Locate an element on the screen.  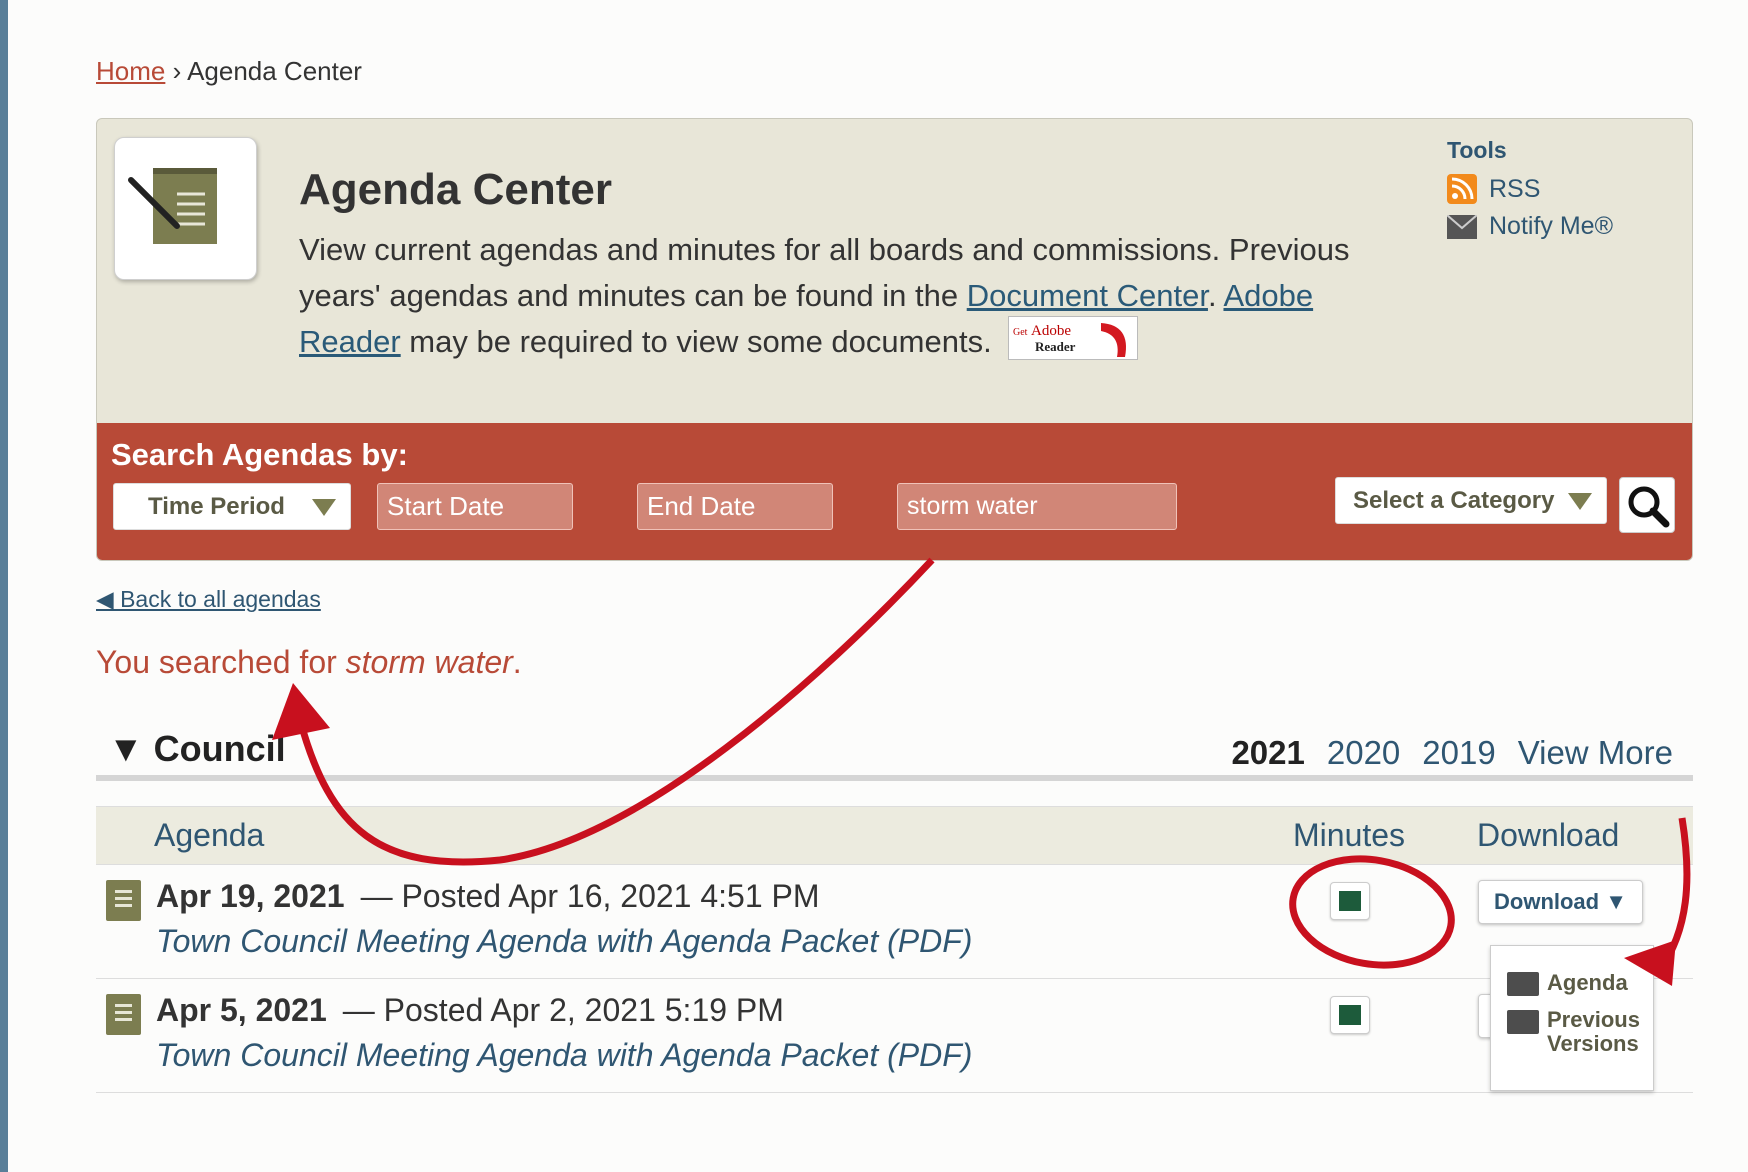
svg-text: Reader is located at coordinates (1055, 346).